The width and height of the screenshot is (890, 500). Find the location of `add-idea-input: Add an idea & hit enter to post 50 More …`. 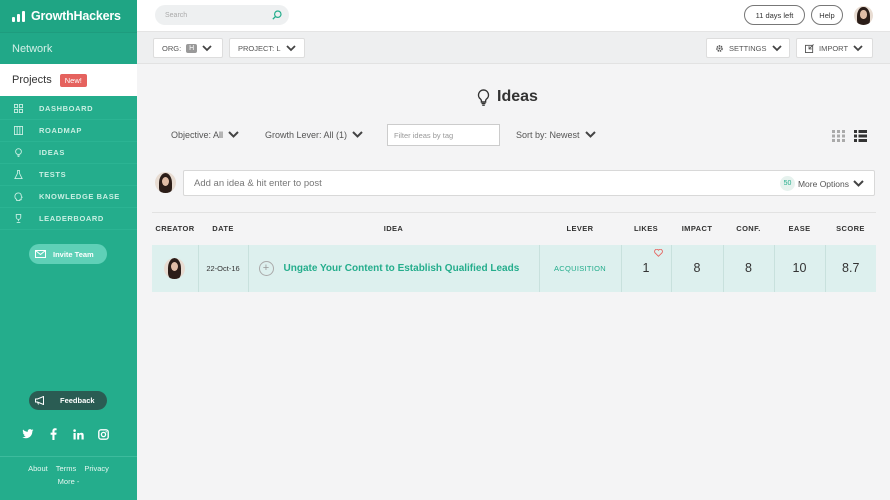

add-idea-input: Add an idea & hit enter to post 50 More … is located at coordinates (529, 183).